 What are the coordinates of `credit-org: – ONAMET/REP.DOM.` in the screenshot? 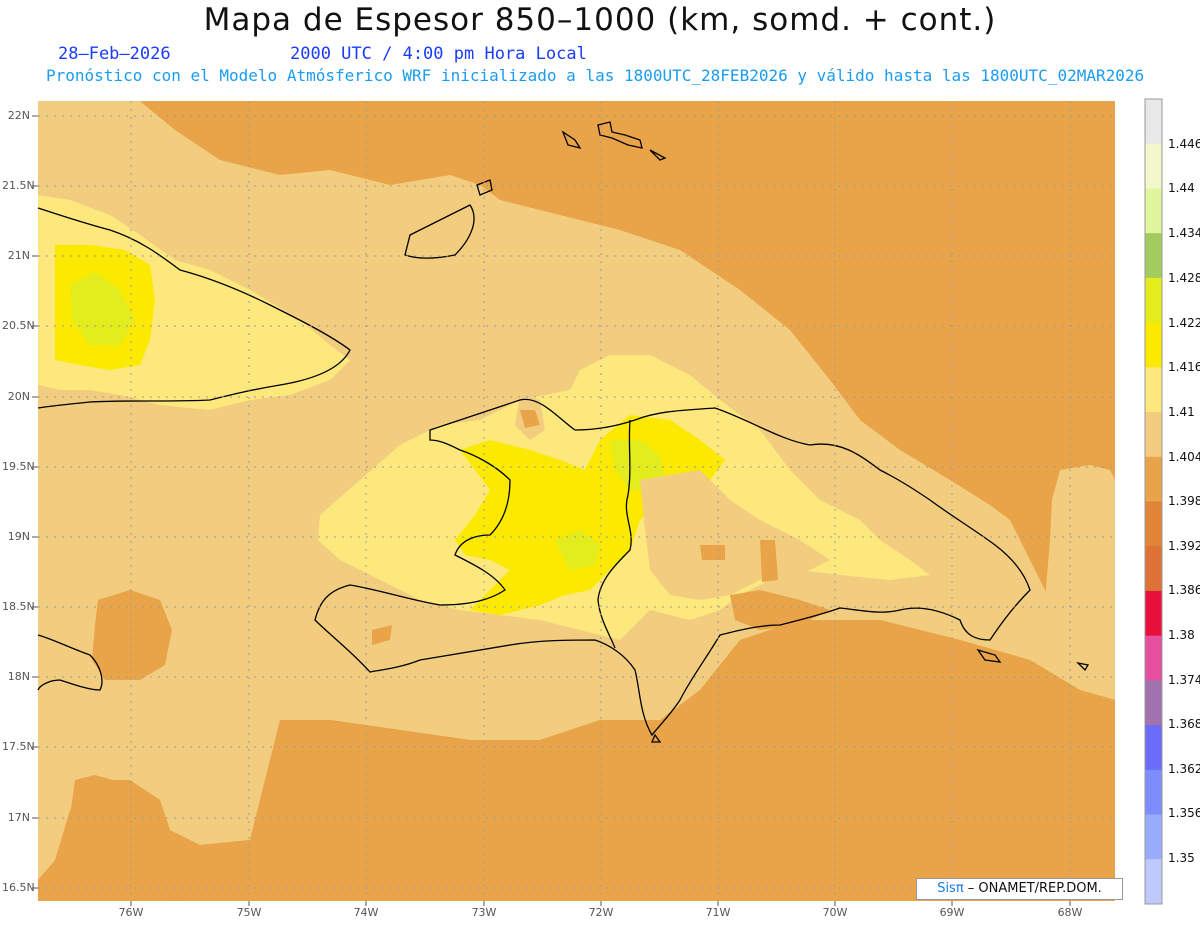 It's located at (1032, 888).